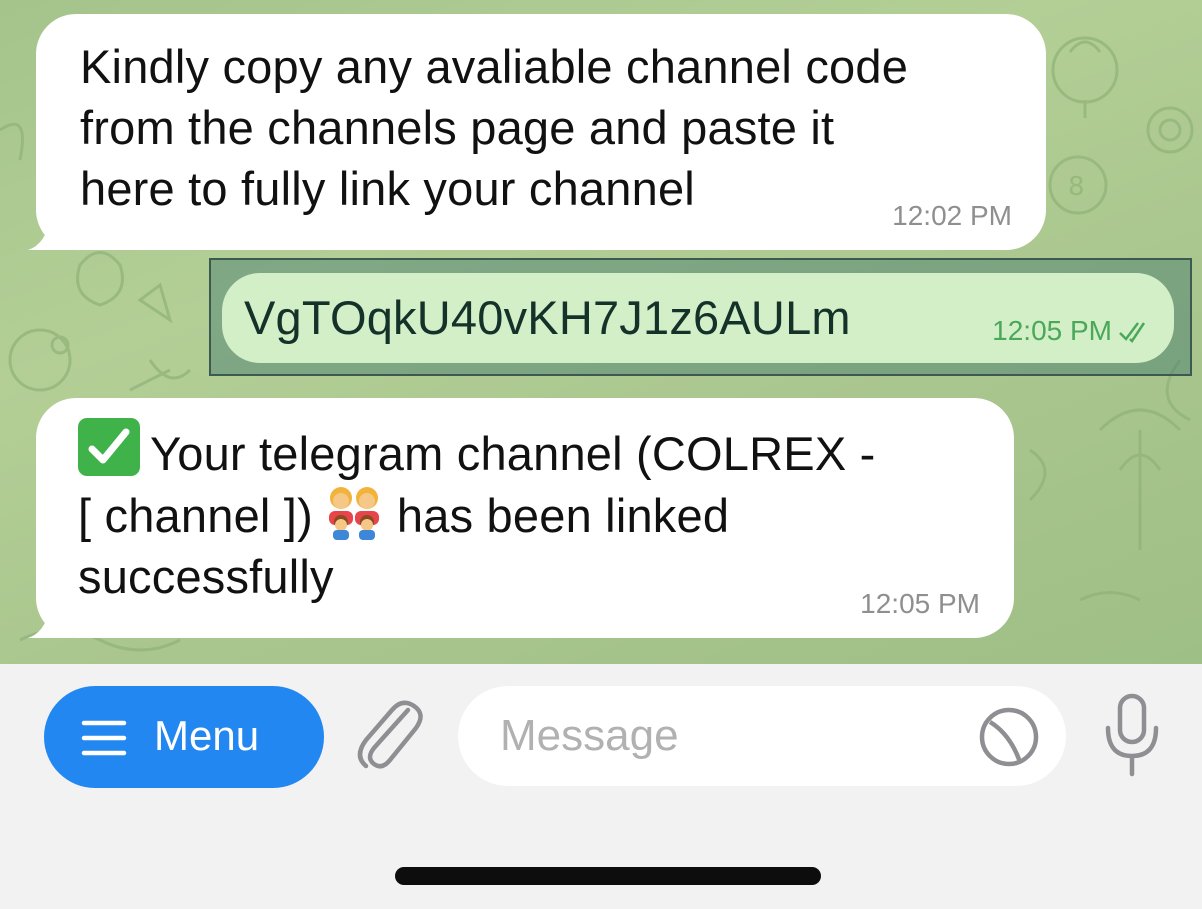 The image size is (1202, 909). I want to click on message-line-3: successfully, so click(206, 576).